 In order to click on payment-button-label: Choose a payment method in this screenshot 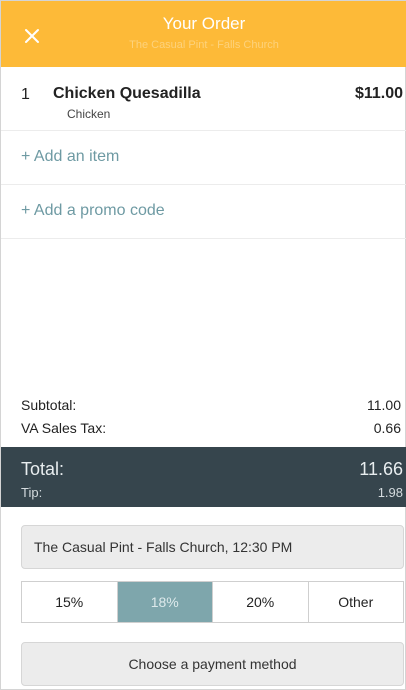, I will do `click(212, 664)`.